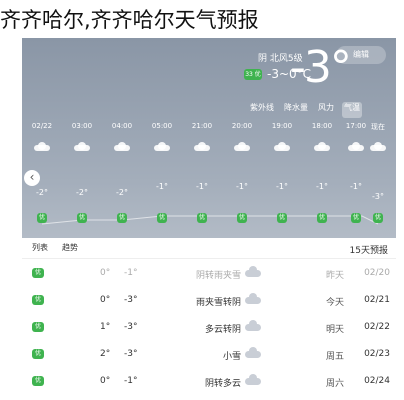 The height and width of the screenshot is (400, 404). What do you see at coordinates (377, 273) in the screenshot?
I see `row-date: 02/20` at bounding box center [377, 273].